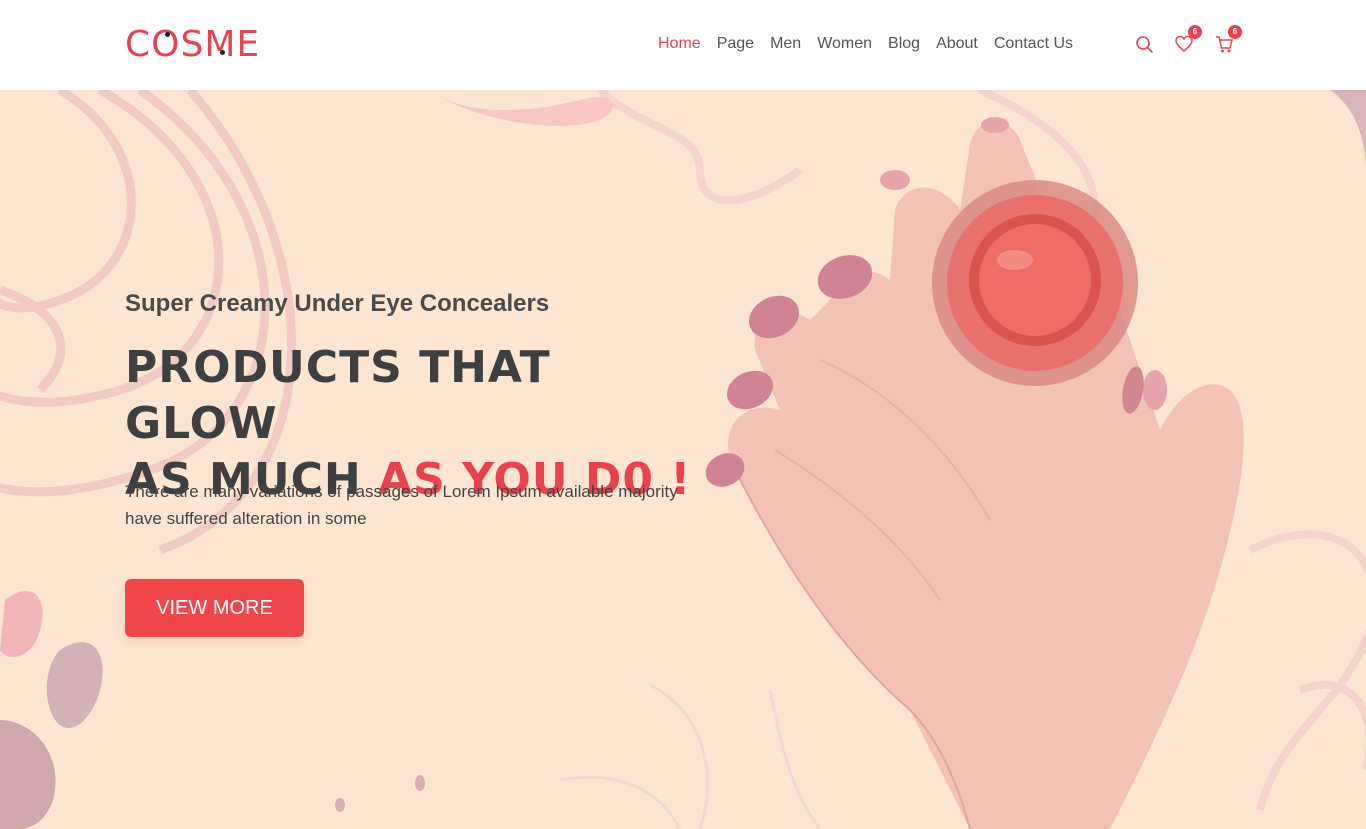 This screenshot has width=1366, height=829. Describe the element at coordinates (679, 44) in the screenshot. I see `nav-home: Home` at that location.